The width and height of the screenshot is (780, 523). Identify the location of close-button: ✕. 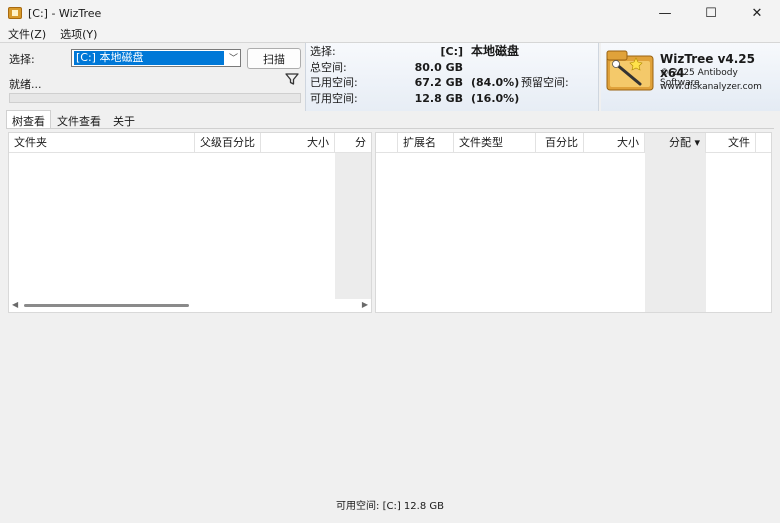
(757, 13).